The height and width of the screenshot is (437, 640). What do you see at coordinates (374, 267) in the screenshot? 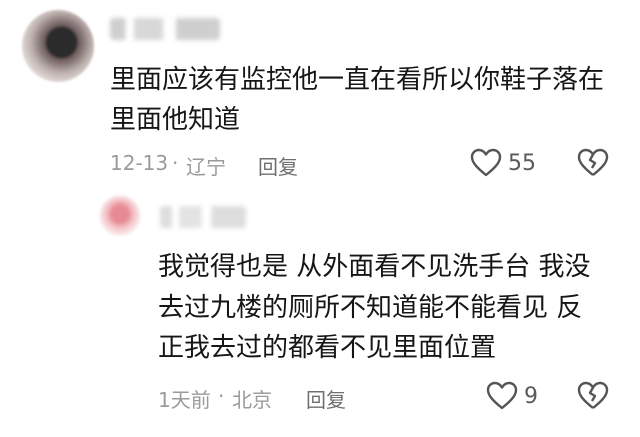
I see `comment-text-line-1: 我觉得也是 从外面看不见洗手台 我没` at bounding box center [374, 267].